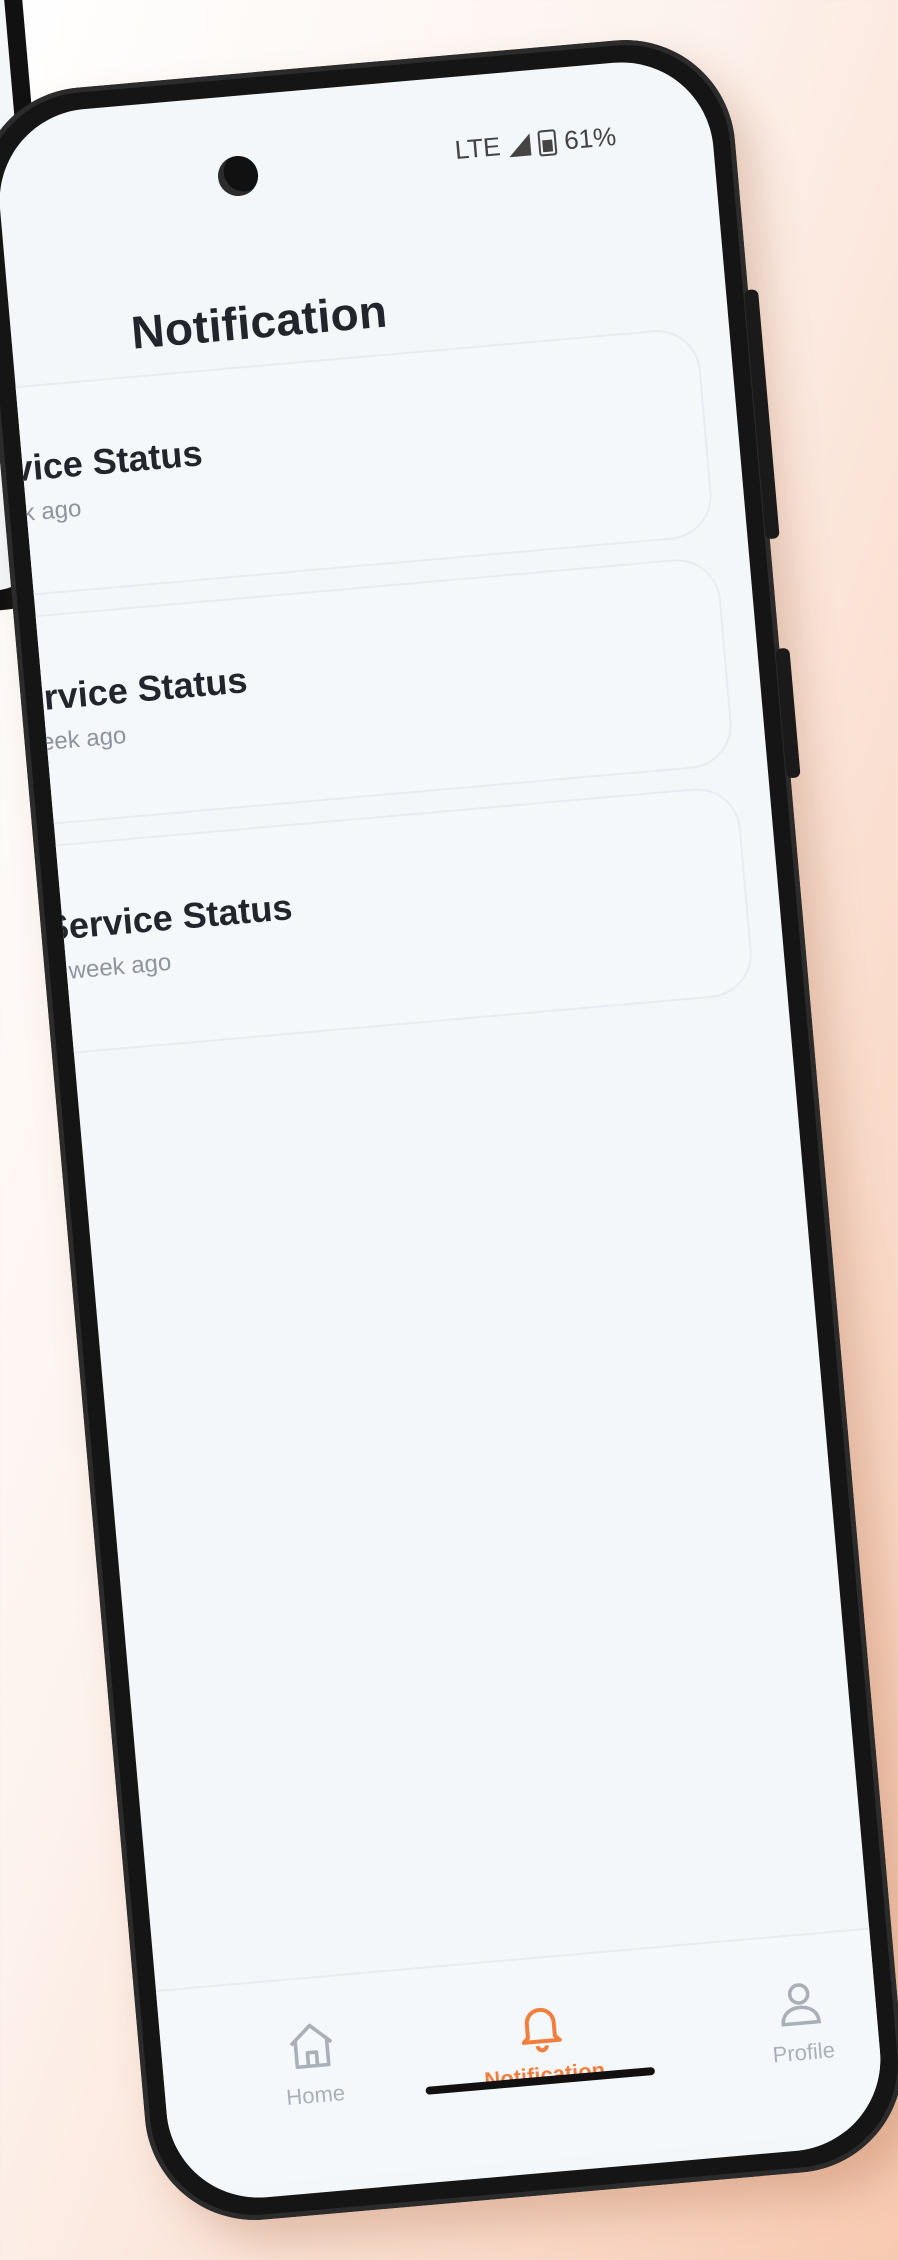 The height and width of the screenshot is (2260, 898). I want to click on nav-item-profile: Profile, so click(800, 2021).